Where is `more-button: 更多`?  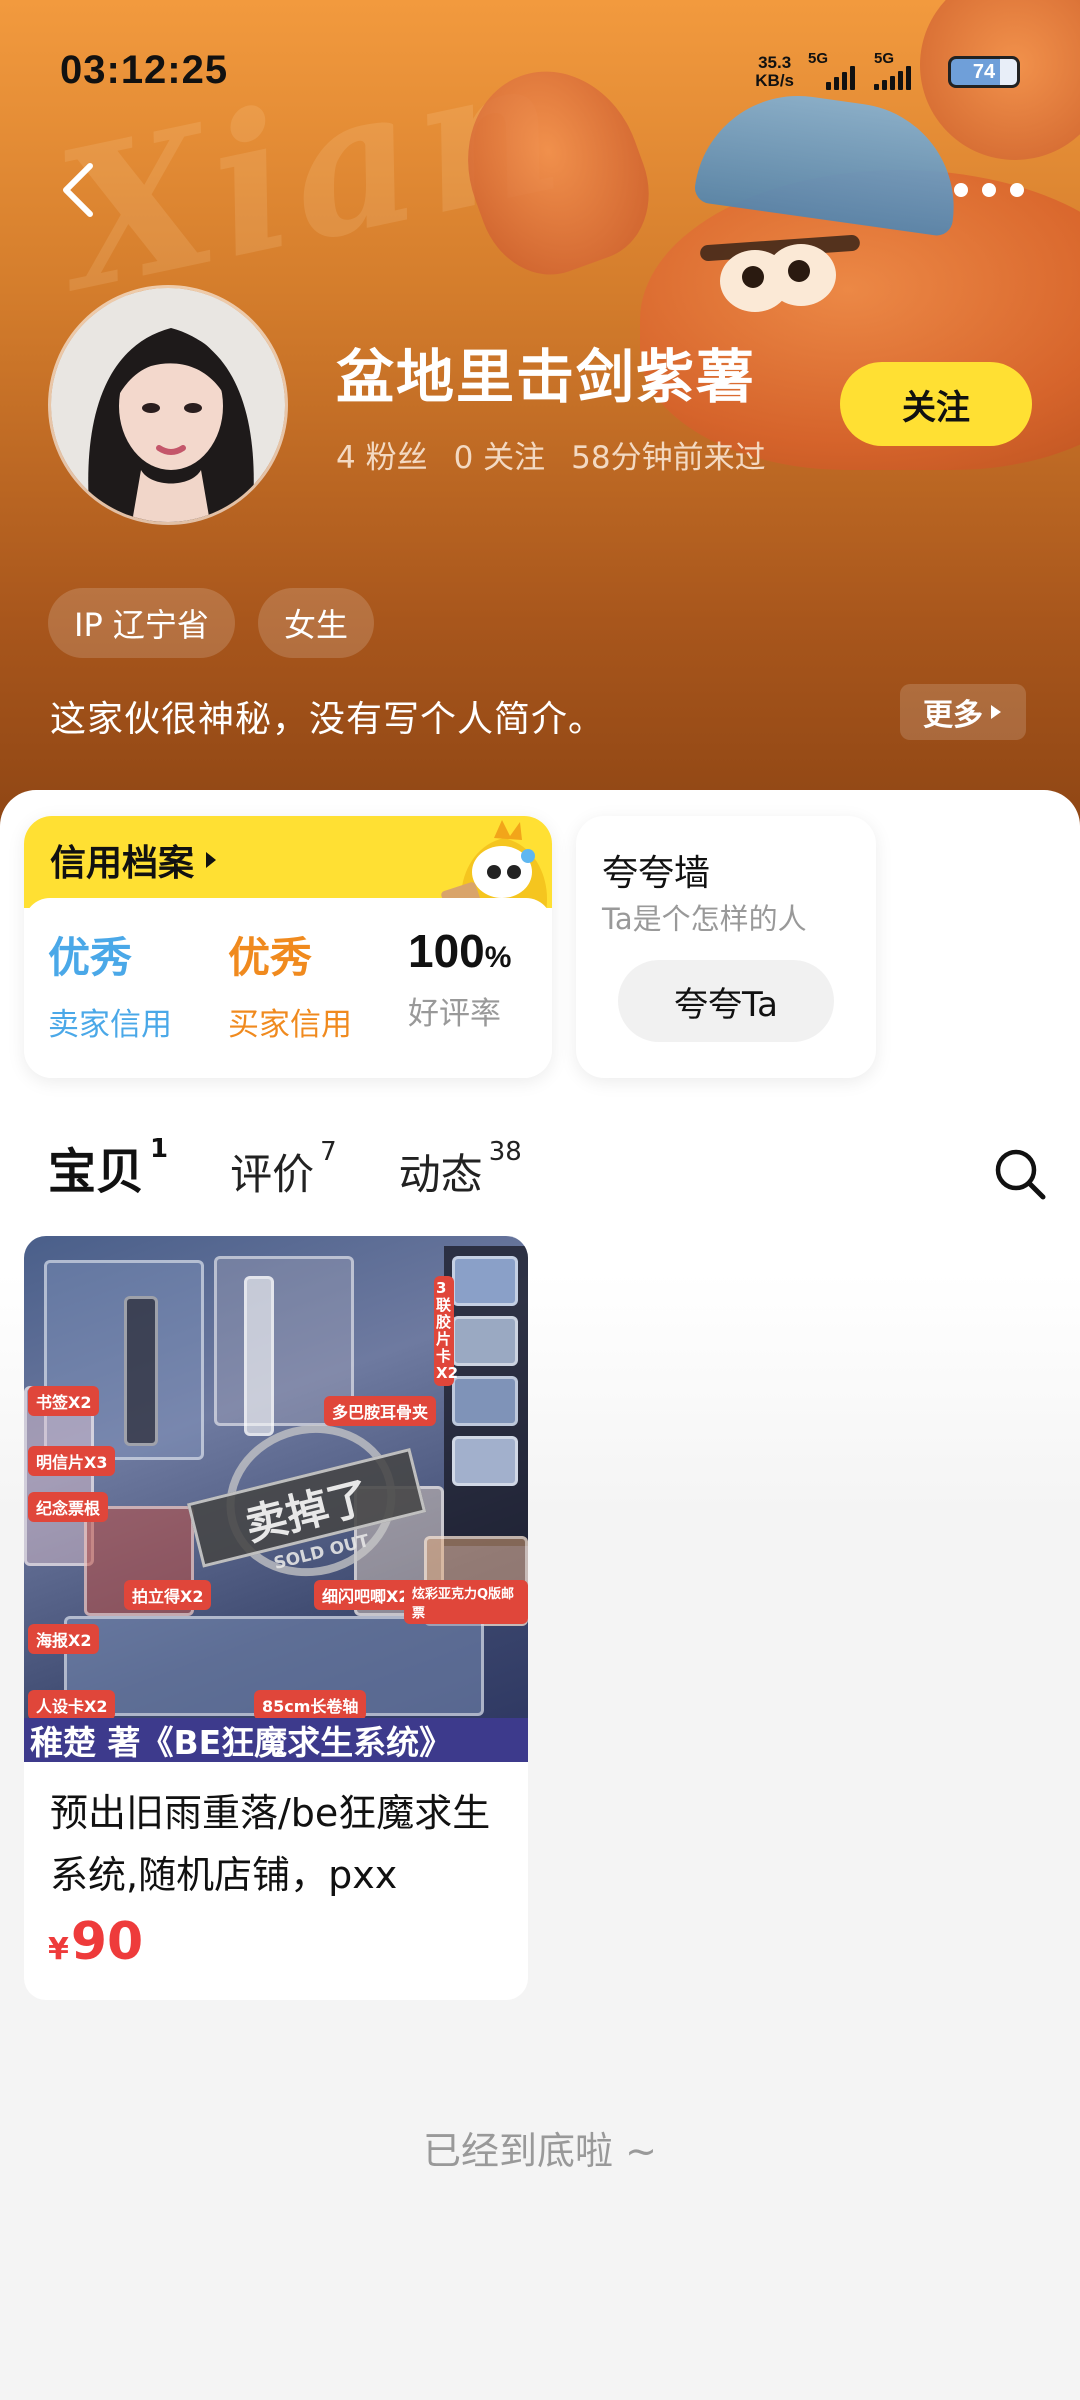
more-button: 更多 is located at coordinates (963, 712).